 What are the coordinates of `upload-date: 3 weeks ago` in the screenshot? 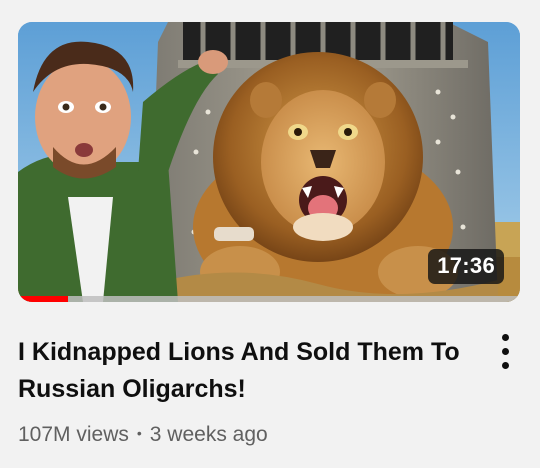 It's located at (208, 434).